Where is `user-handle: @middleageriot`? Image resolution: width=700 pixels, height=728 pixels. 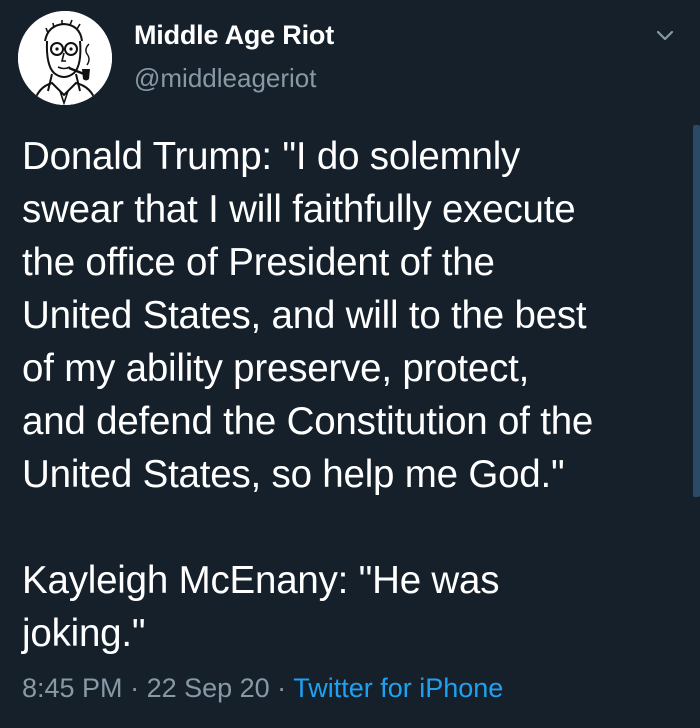 user-handle: @middleageriot is located at coordinates (225, 78).